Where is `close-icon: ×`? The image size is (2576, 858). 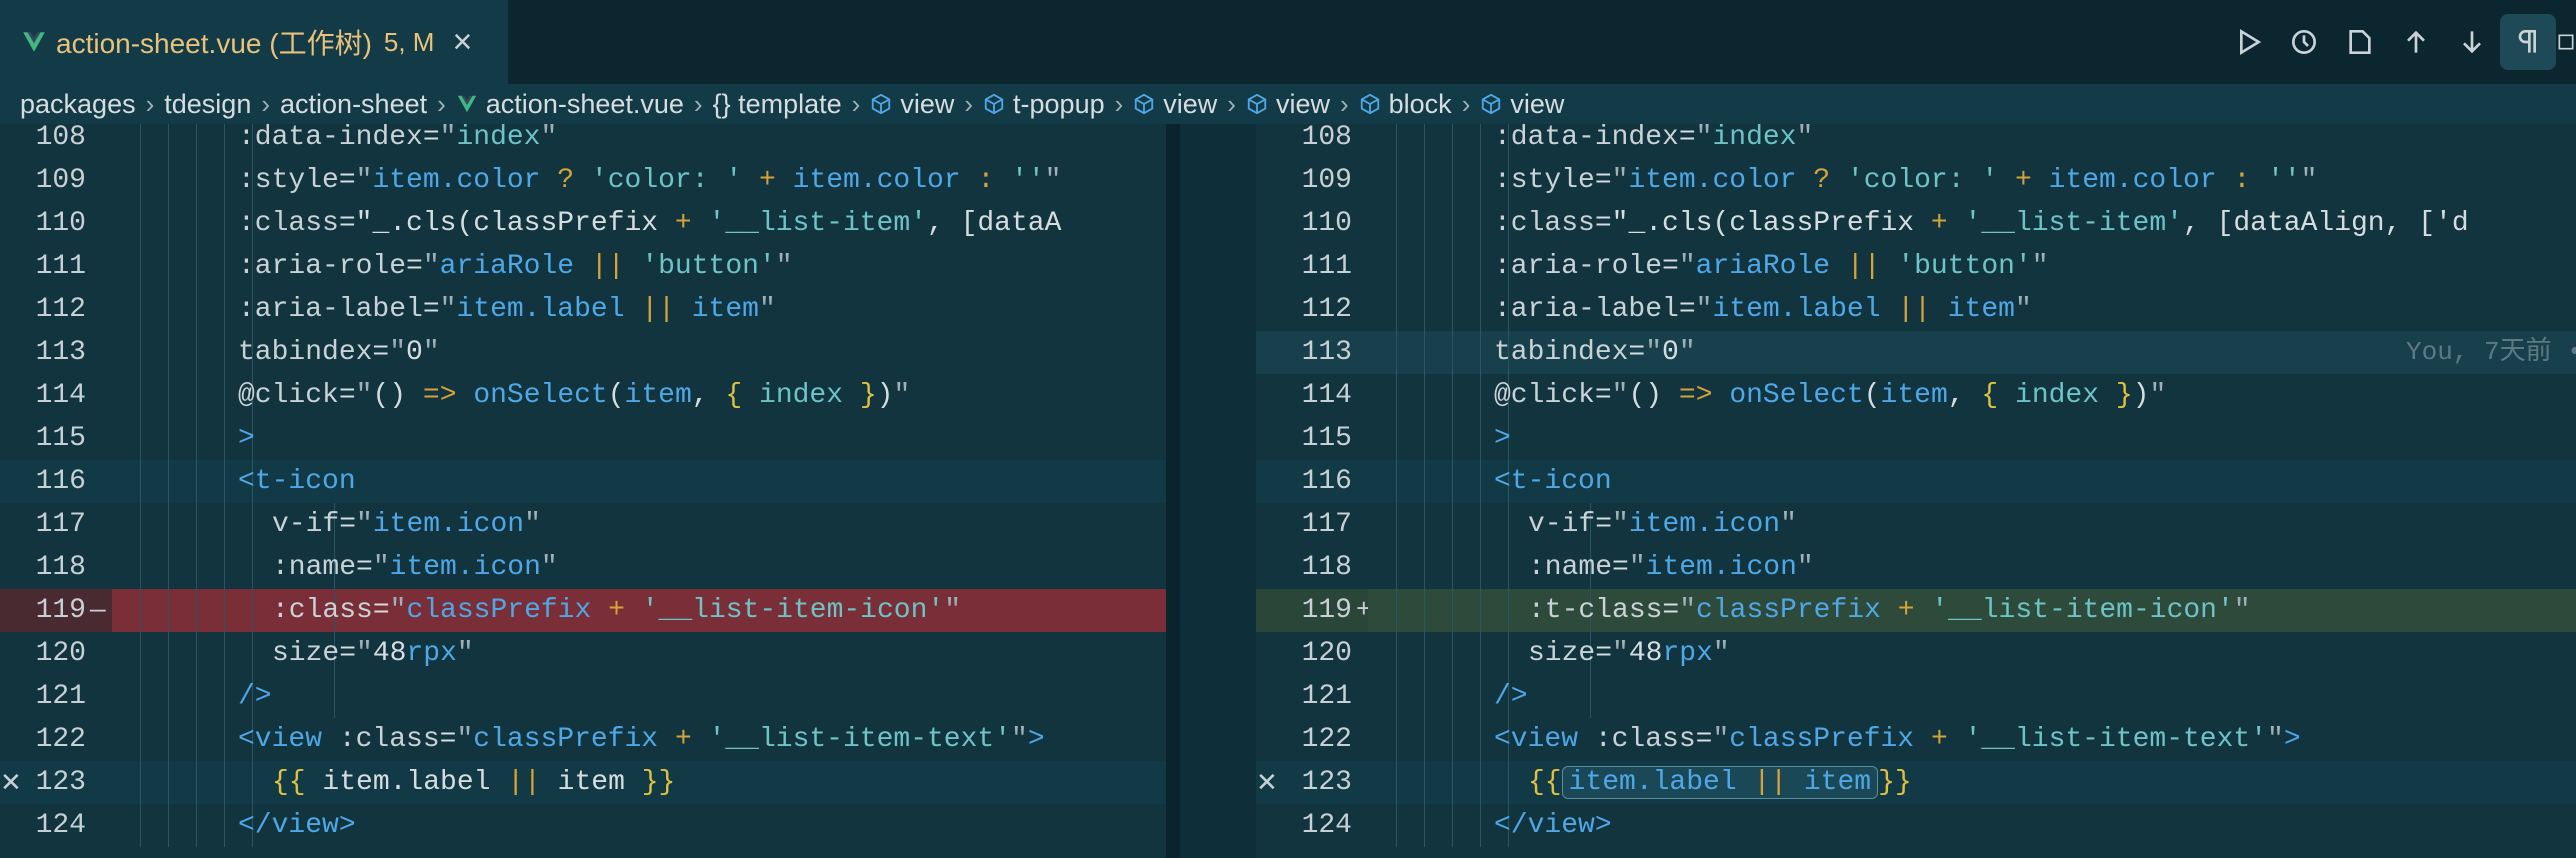
close-icon: × is located at coordinates (462, 42).